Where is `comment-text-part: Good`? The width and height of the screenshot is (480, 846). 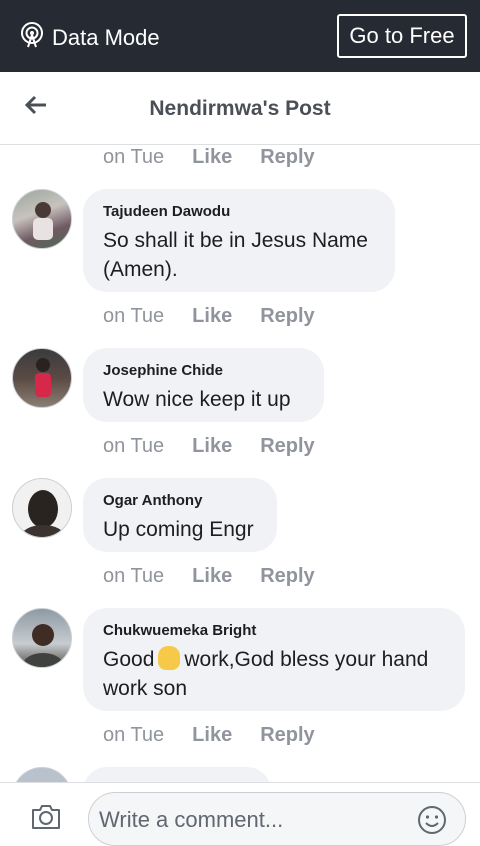
comment-text-part: Good is located at coordinates (129, 659).